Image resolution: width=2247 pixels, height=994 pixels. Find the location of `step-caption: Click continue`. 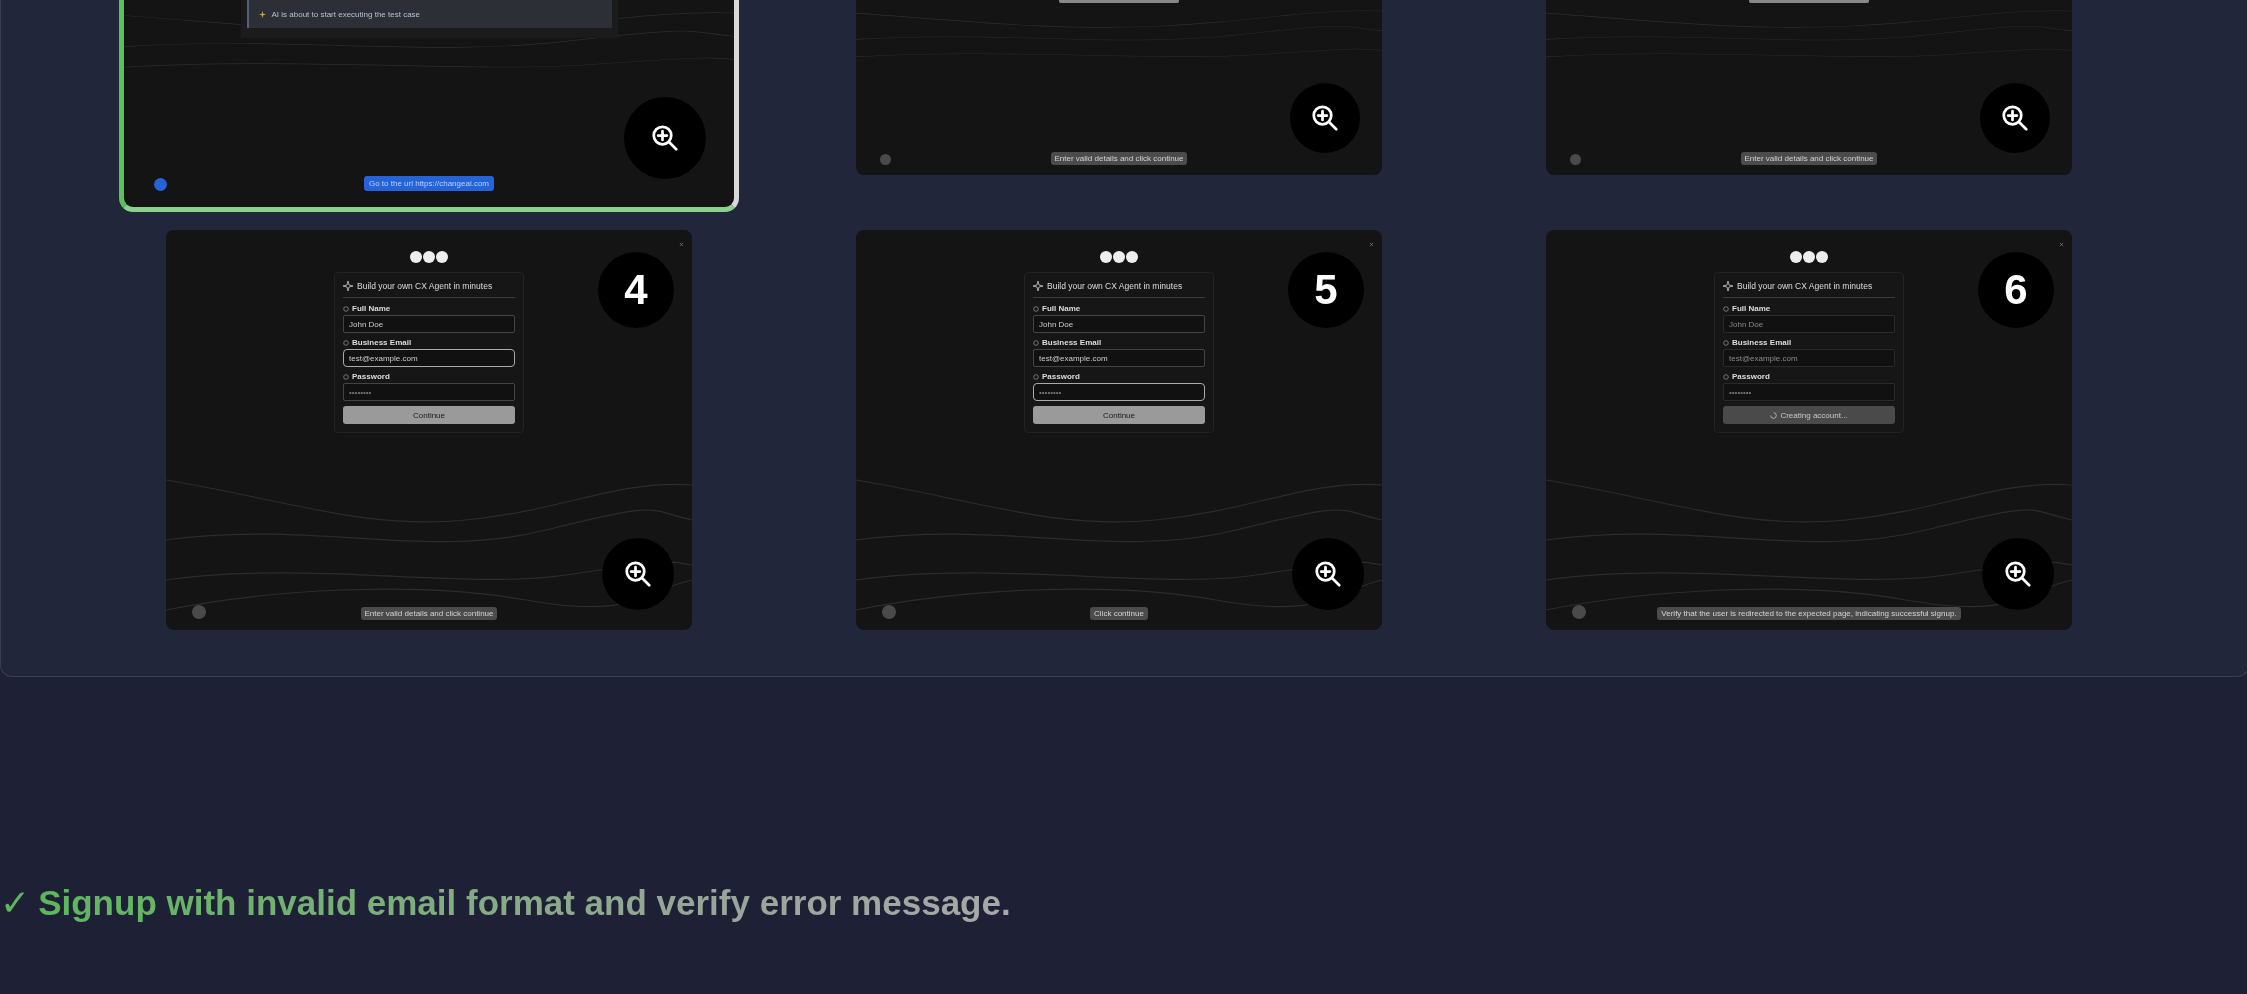

step-caption: Click continue is located at coordinates (1119, 613).